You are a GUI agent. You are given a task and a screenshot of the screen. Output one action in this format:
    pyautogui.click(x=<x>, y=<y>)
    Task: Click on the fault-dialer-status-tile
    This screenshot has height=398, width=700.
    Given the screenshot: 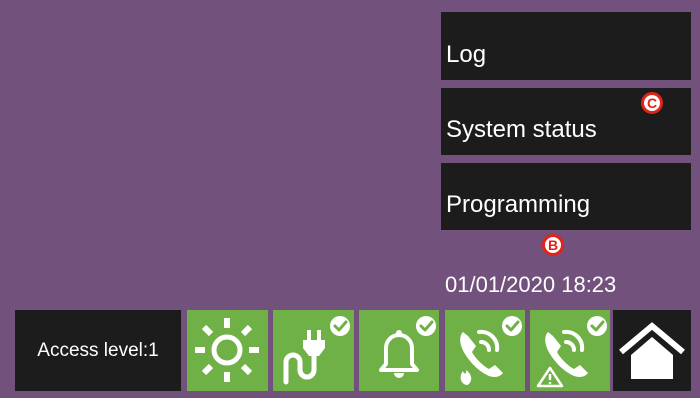 What is the action you would take?
    pyautogui.click(x=570, y=350)
    